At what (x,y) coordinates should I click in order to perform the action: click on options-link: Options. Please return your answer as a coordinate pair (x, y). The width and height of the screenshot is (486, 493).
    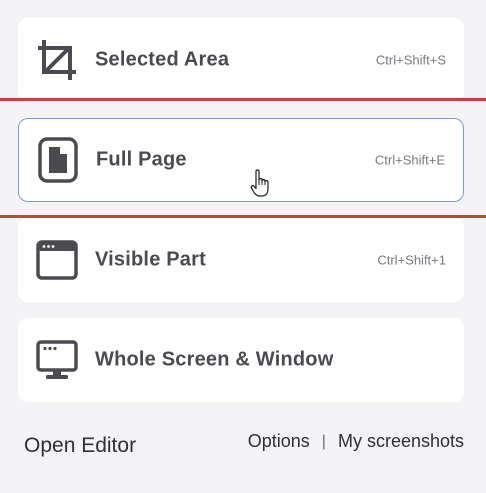
    Looking at the image, I should click on (279, 441).